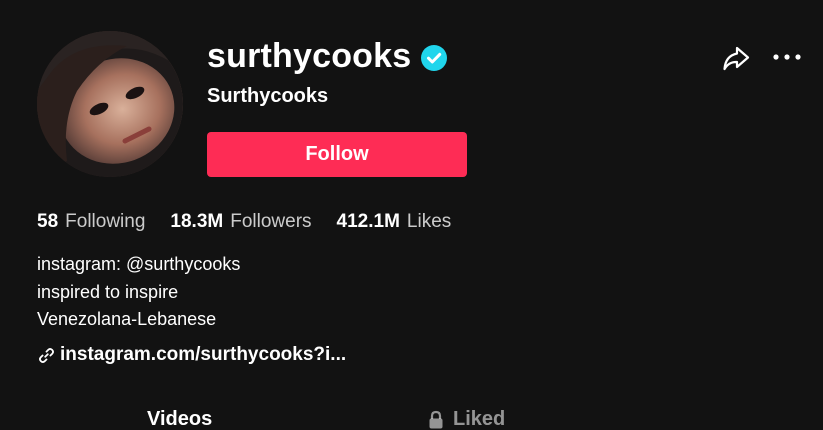 This screenshot has width=823, height=430. What do you see at coordinates (105, 221) in the screenshot?
I see `following-label: Following` at bounding box center [105, 221].